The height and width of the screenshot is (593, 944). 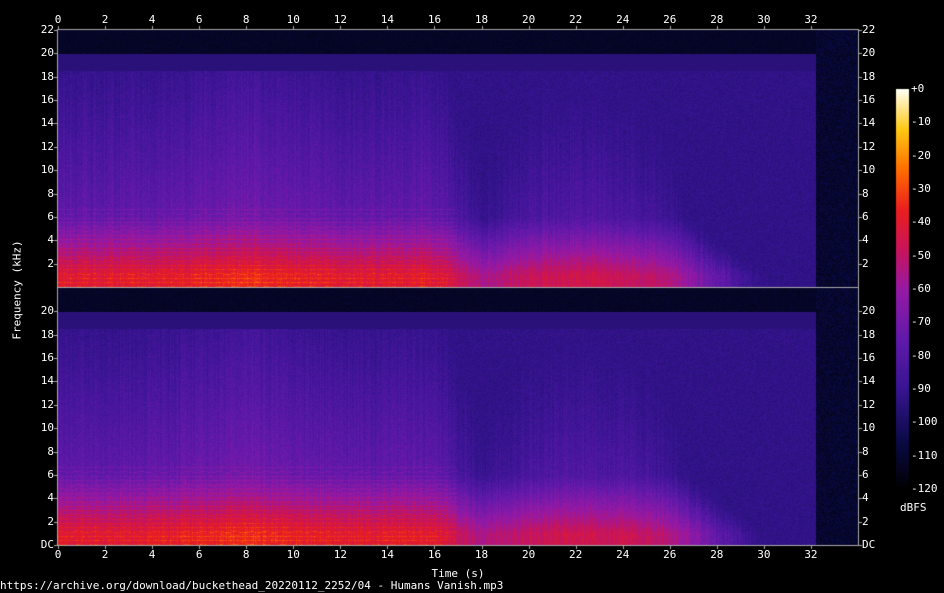 What do you see at coordinates (528, 554) in the screenshot?
I see `x-tick-label-bottom: 20` at bounding box center [528, 554].